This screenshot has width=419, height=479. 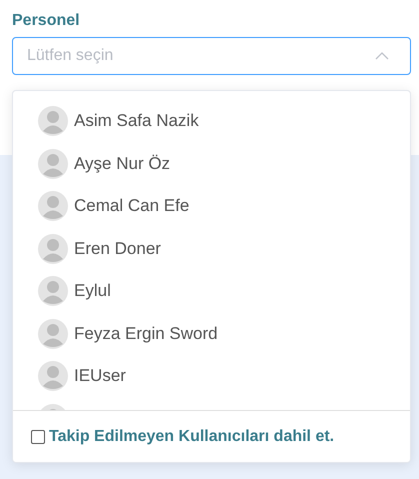 I want to click on field-label: Personel, so click(x=46, y=21).